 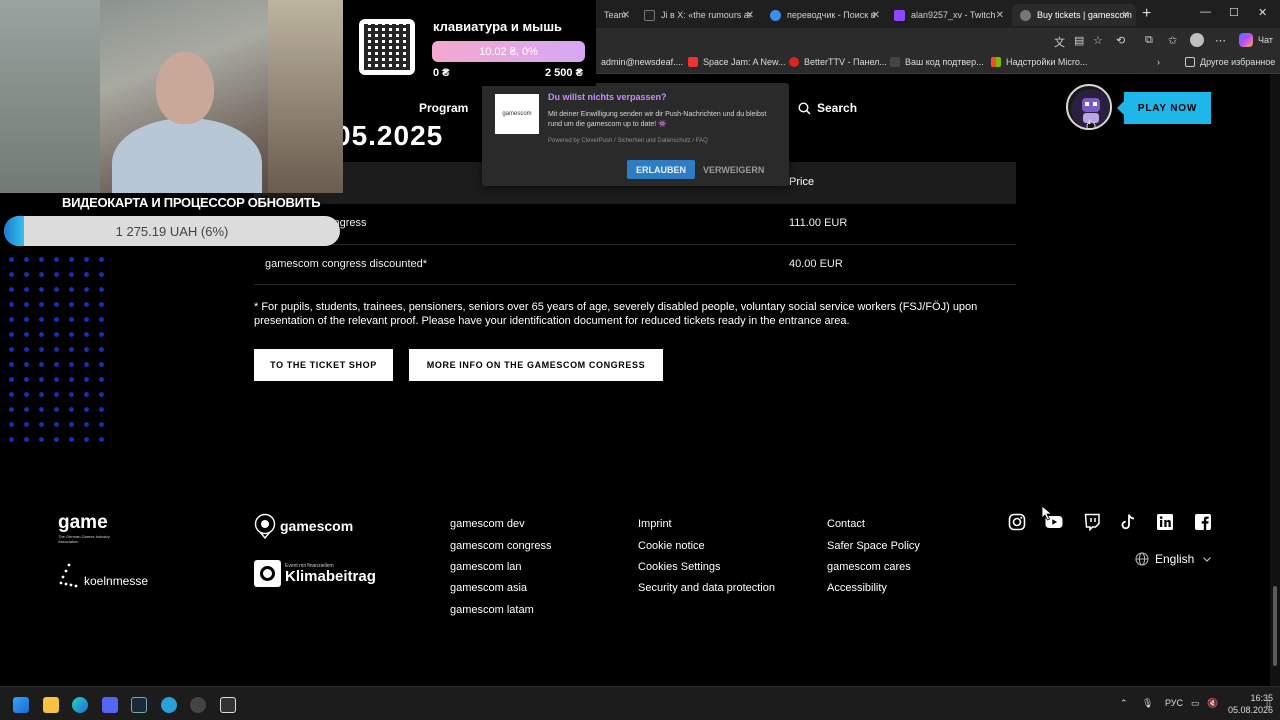 What do you see at coordinates (492, 610) in the screenshot?
I see `footer-link-gamescom-latam: gamescom latam` at bounding box center [492, 610].